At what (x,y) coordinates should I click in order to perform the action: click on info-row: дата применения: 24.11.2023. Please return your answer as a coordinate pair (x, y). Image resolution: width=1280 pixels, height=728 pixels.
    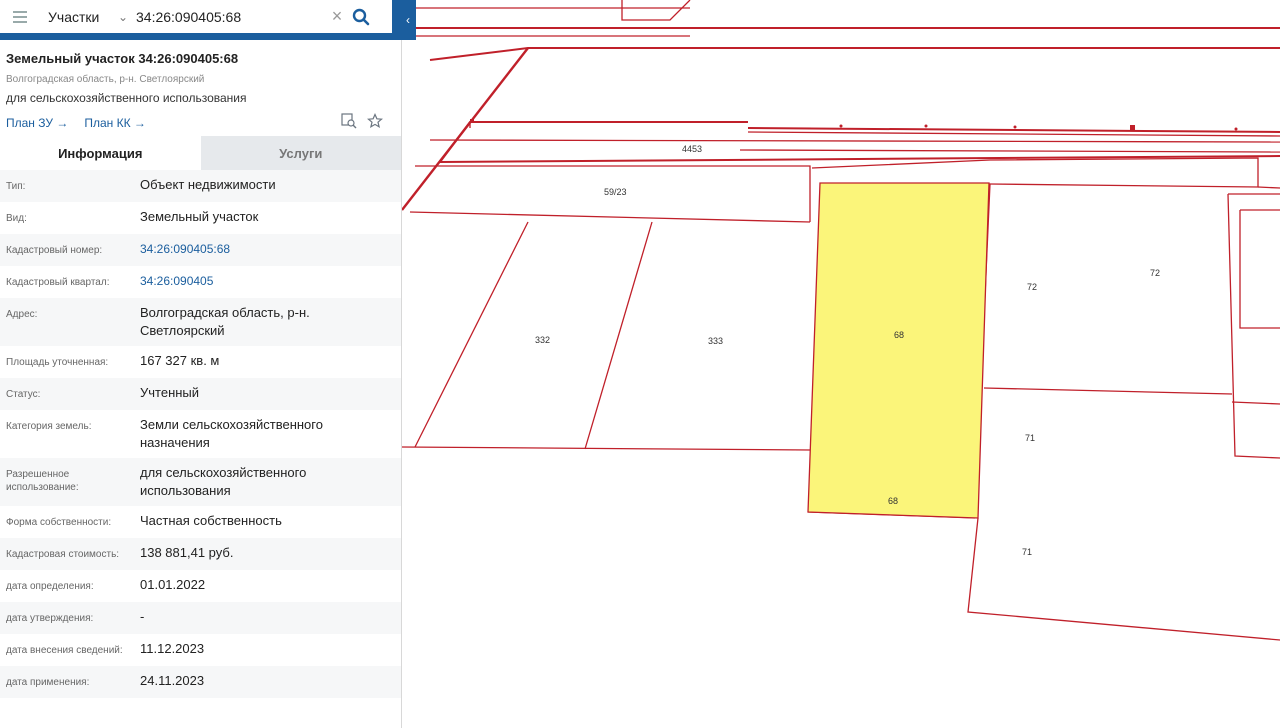
    Looking at the image, I should click on (200, 682).